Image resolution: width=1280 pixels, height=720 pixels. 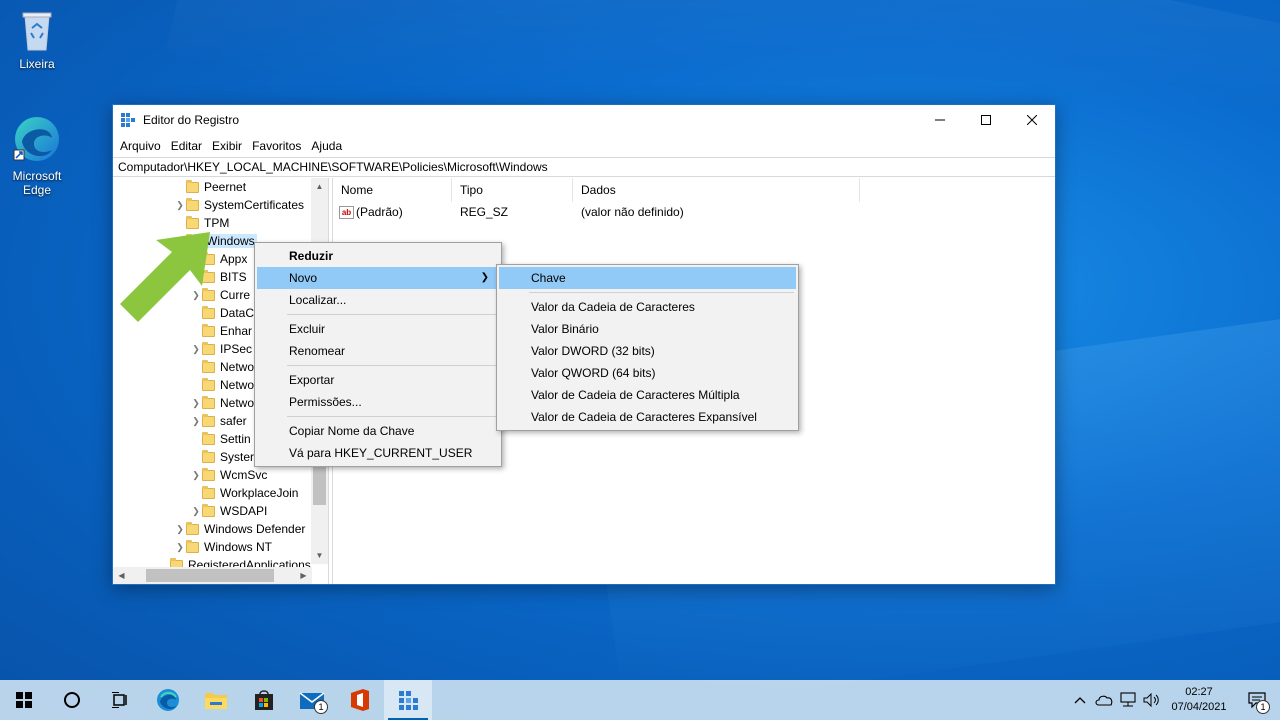 What do you see at coordinates (378, 453) in the screenshot?
I see `menu-item-va-para-hkcu: Vá para HKEY_CURRENT_USER` at bounding box center [378, 453].